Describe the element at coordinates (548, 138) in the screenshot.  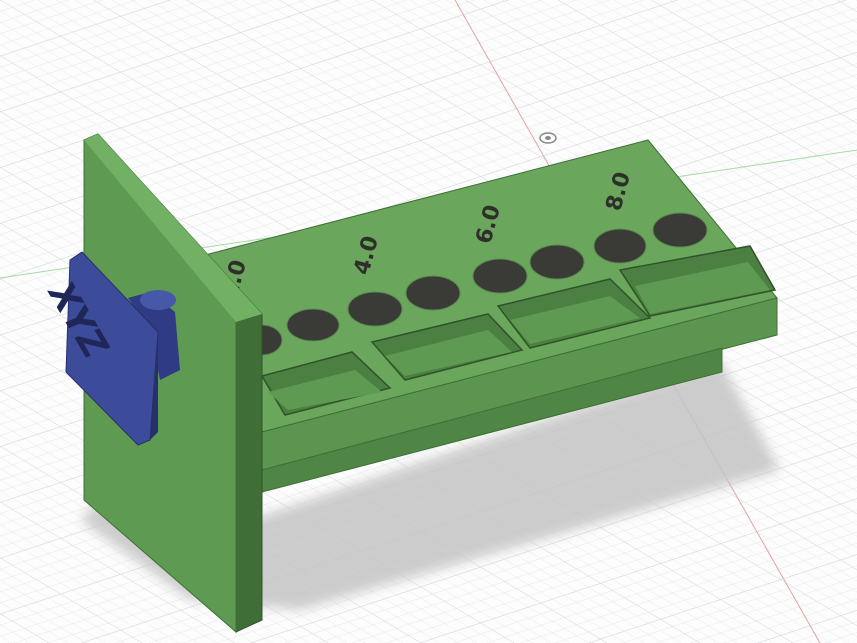
I see `origin-marker-icon` at that location.